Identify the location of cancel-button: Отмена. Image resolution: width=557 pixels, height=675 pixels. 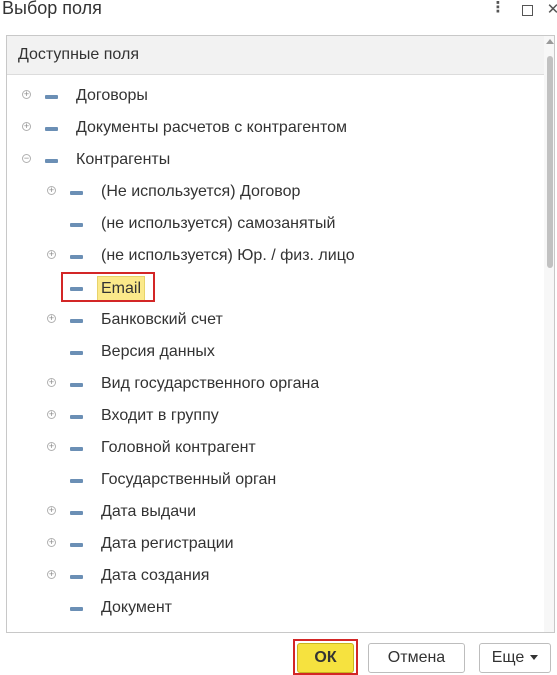
(416, 658).